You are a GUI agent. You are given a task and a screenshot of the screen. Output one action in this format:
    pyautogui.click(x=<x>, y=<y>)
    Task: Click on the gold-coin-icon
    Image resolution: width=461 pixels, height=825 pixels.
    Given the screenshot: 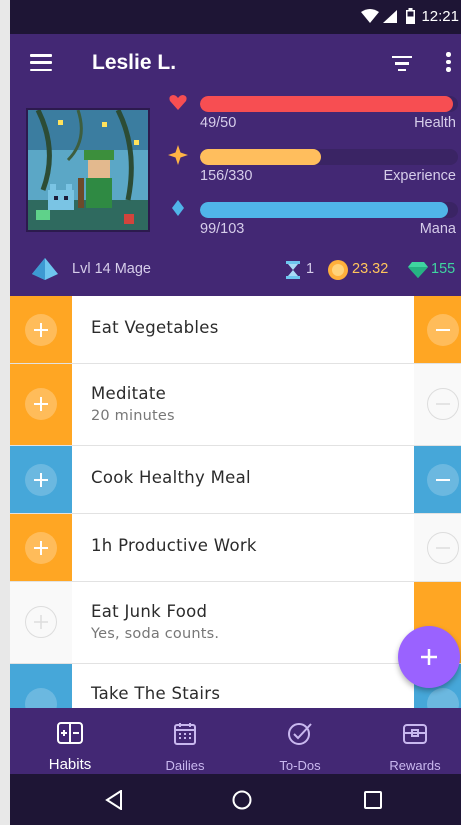 What is the action you would take?
    pyautogui.click(x=338, y=270)
    